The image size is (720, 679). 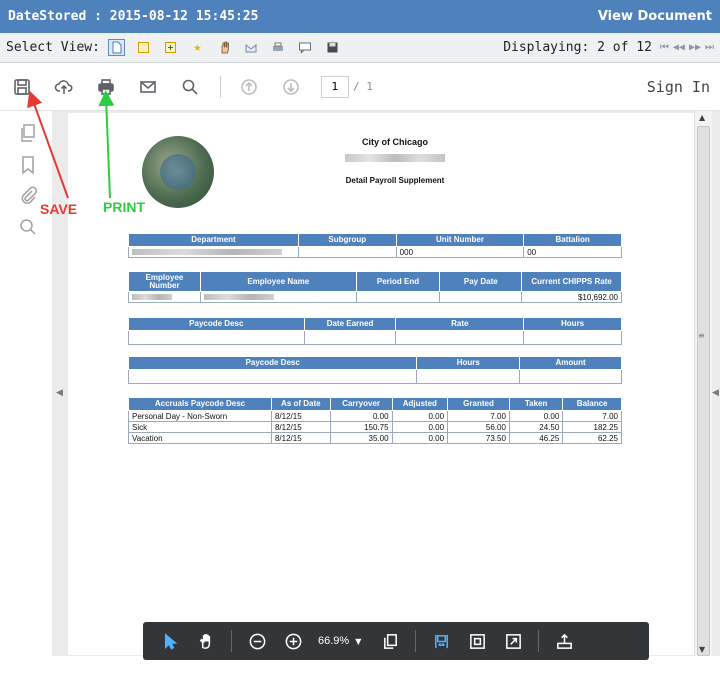 What do you see at coordinates (572, 252) in the screenshot?
I see `table-cell: 00` at bounding box center [572, 252].